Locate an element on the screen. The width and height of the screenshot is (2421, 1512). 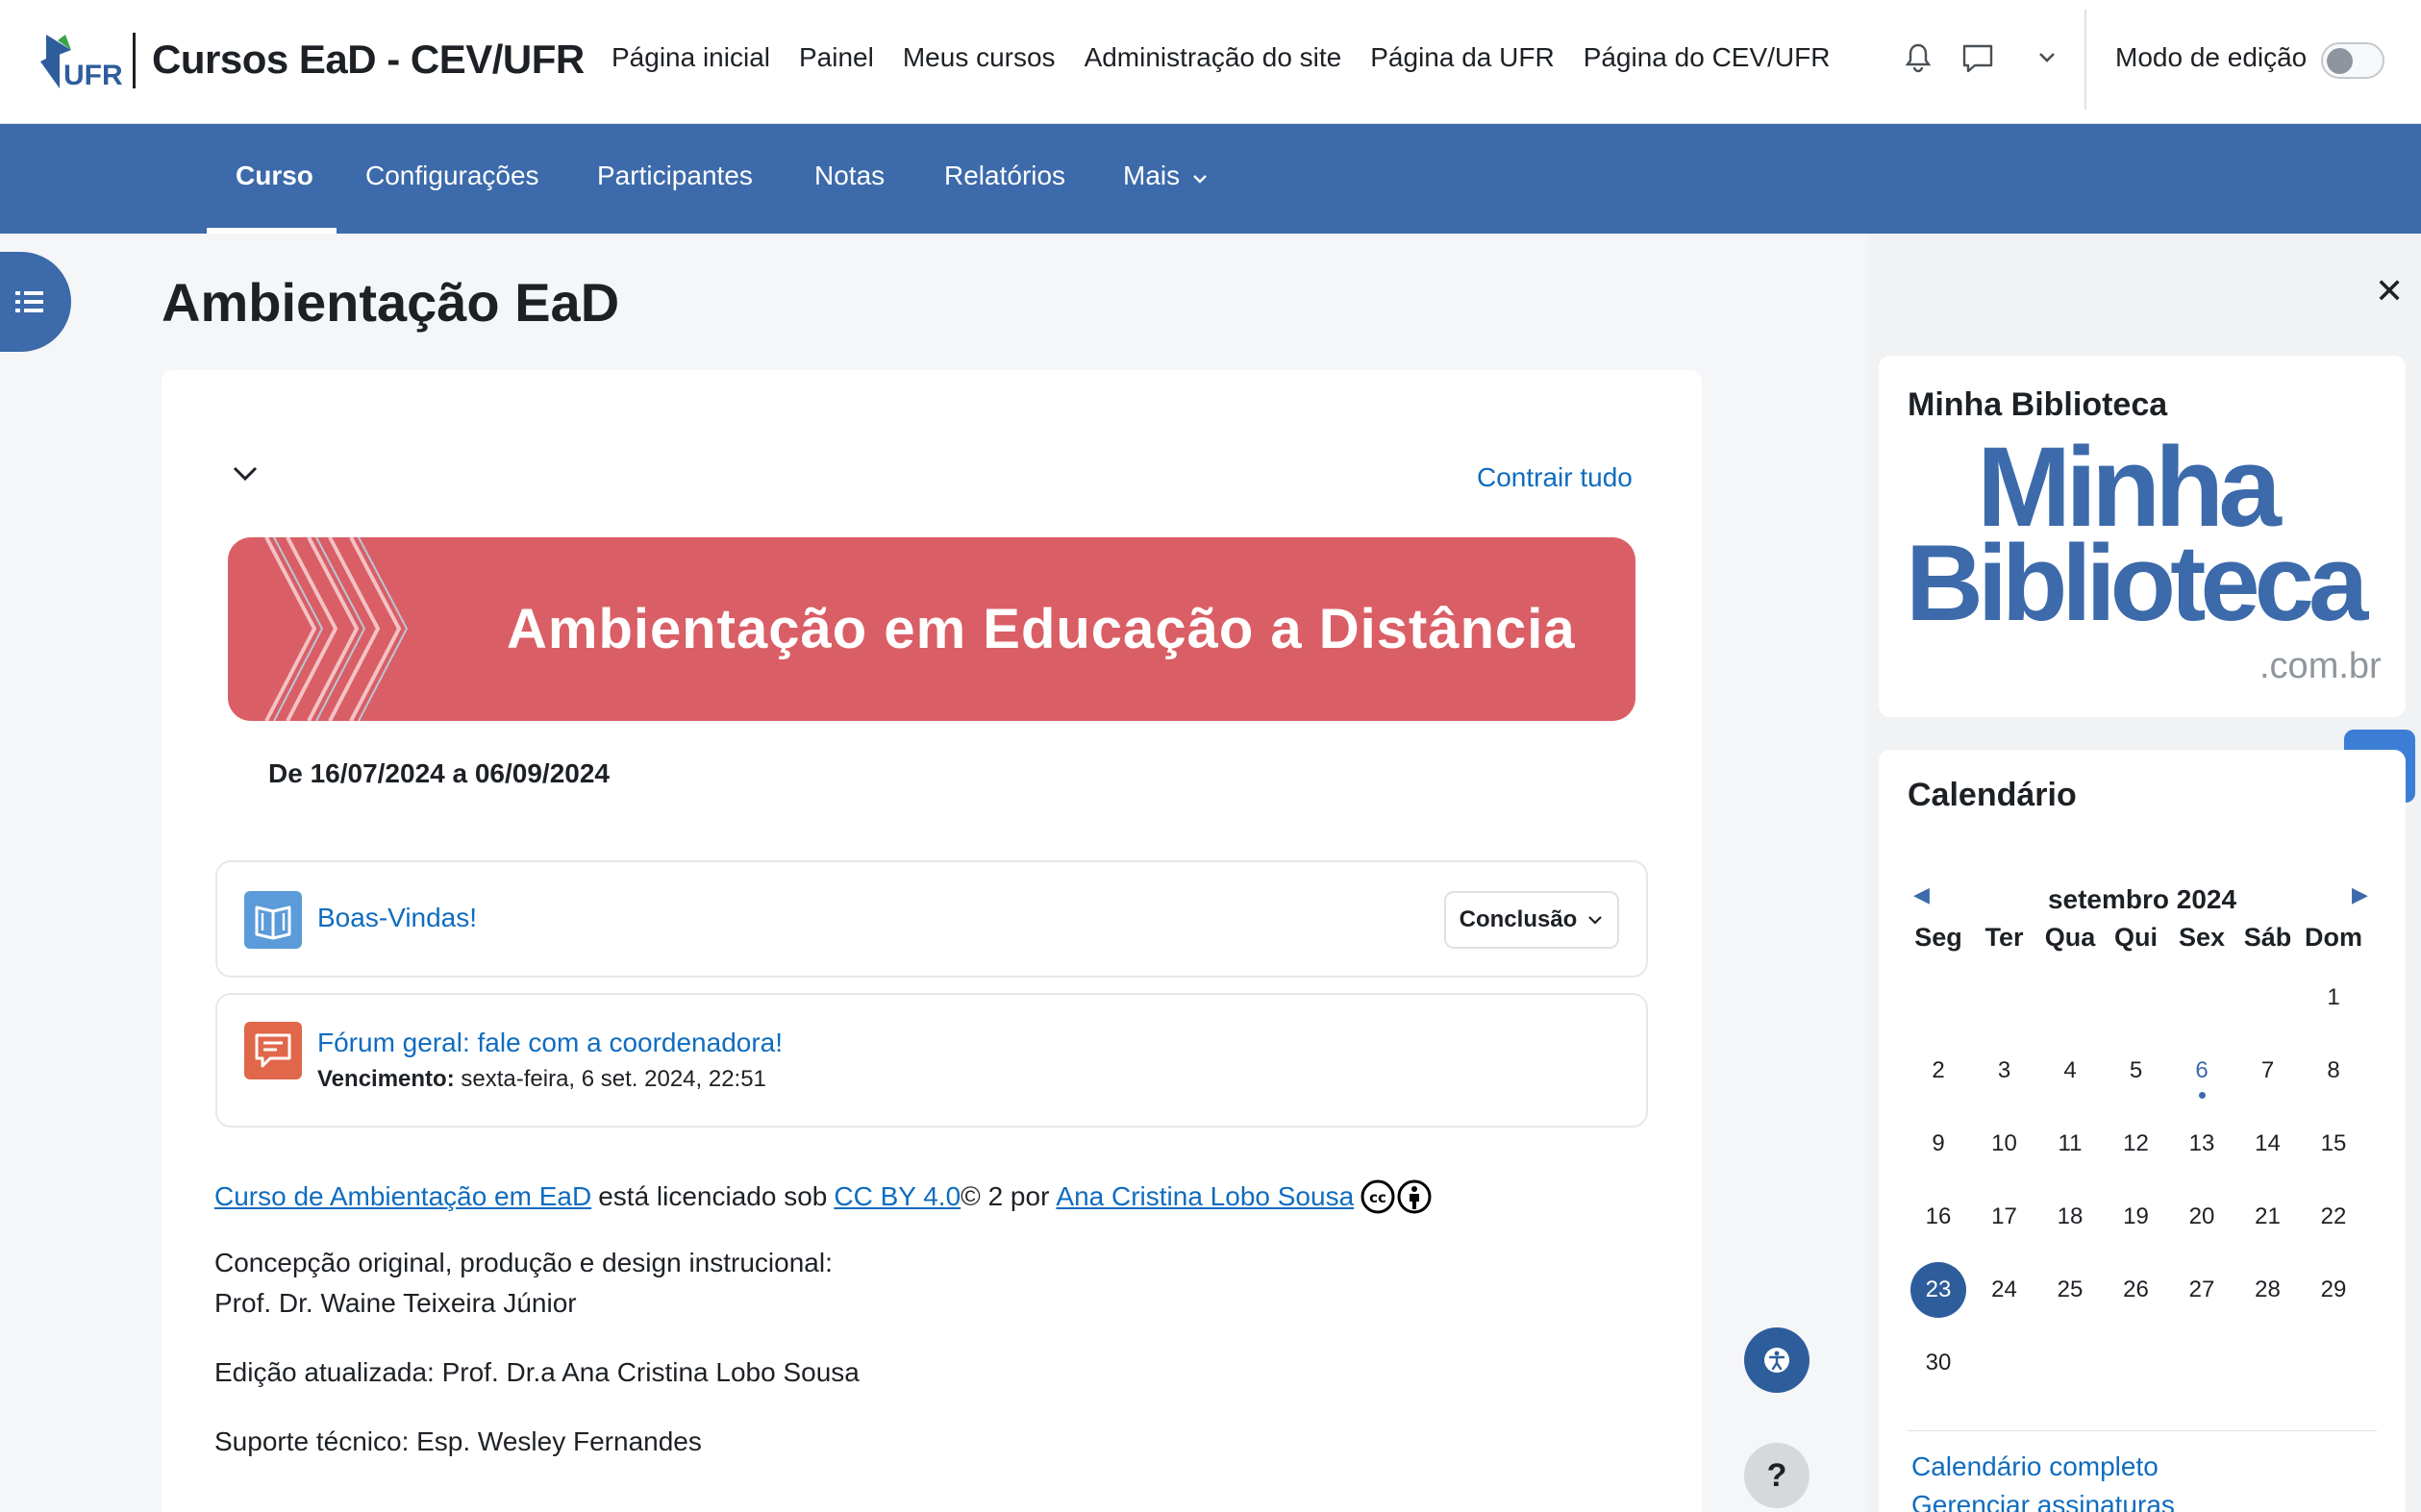
svg-text: cc is located at coordinates (1377, 1197).